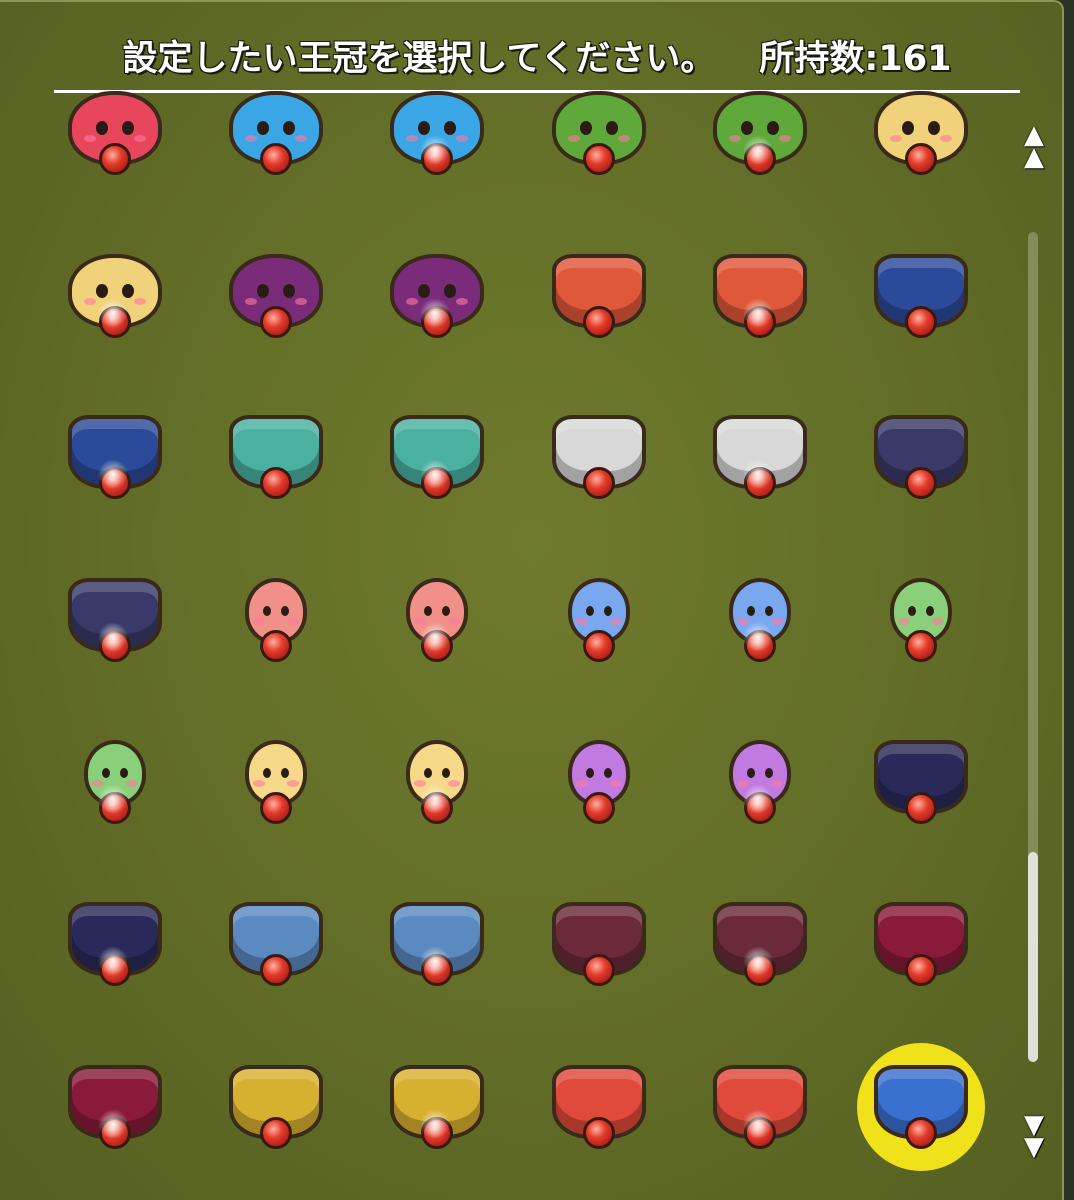  I want to click on double-up-arrow-icon: ▲ ▲, so click(1034, 146).